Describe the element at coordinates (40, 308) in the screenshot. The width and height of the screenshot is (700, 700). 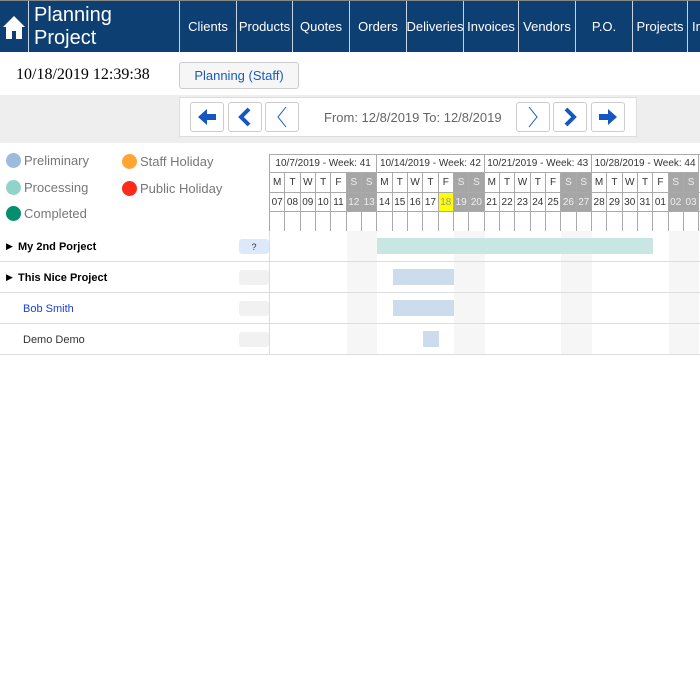
I see `row-label: Bob Smith` at that location.